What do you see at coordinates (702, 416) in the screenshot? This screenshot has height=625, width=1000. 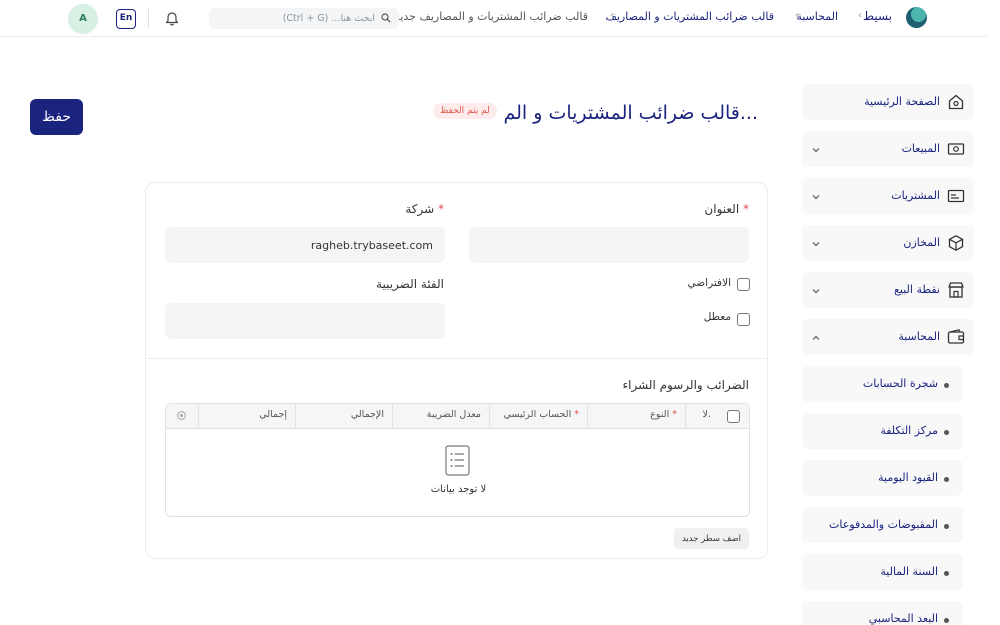 I see `column-header-no: لا.` at bounding box center [702, 416].